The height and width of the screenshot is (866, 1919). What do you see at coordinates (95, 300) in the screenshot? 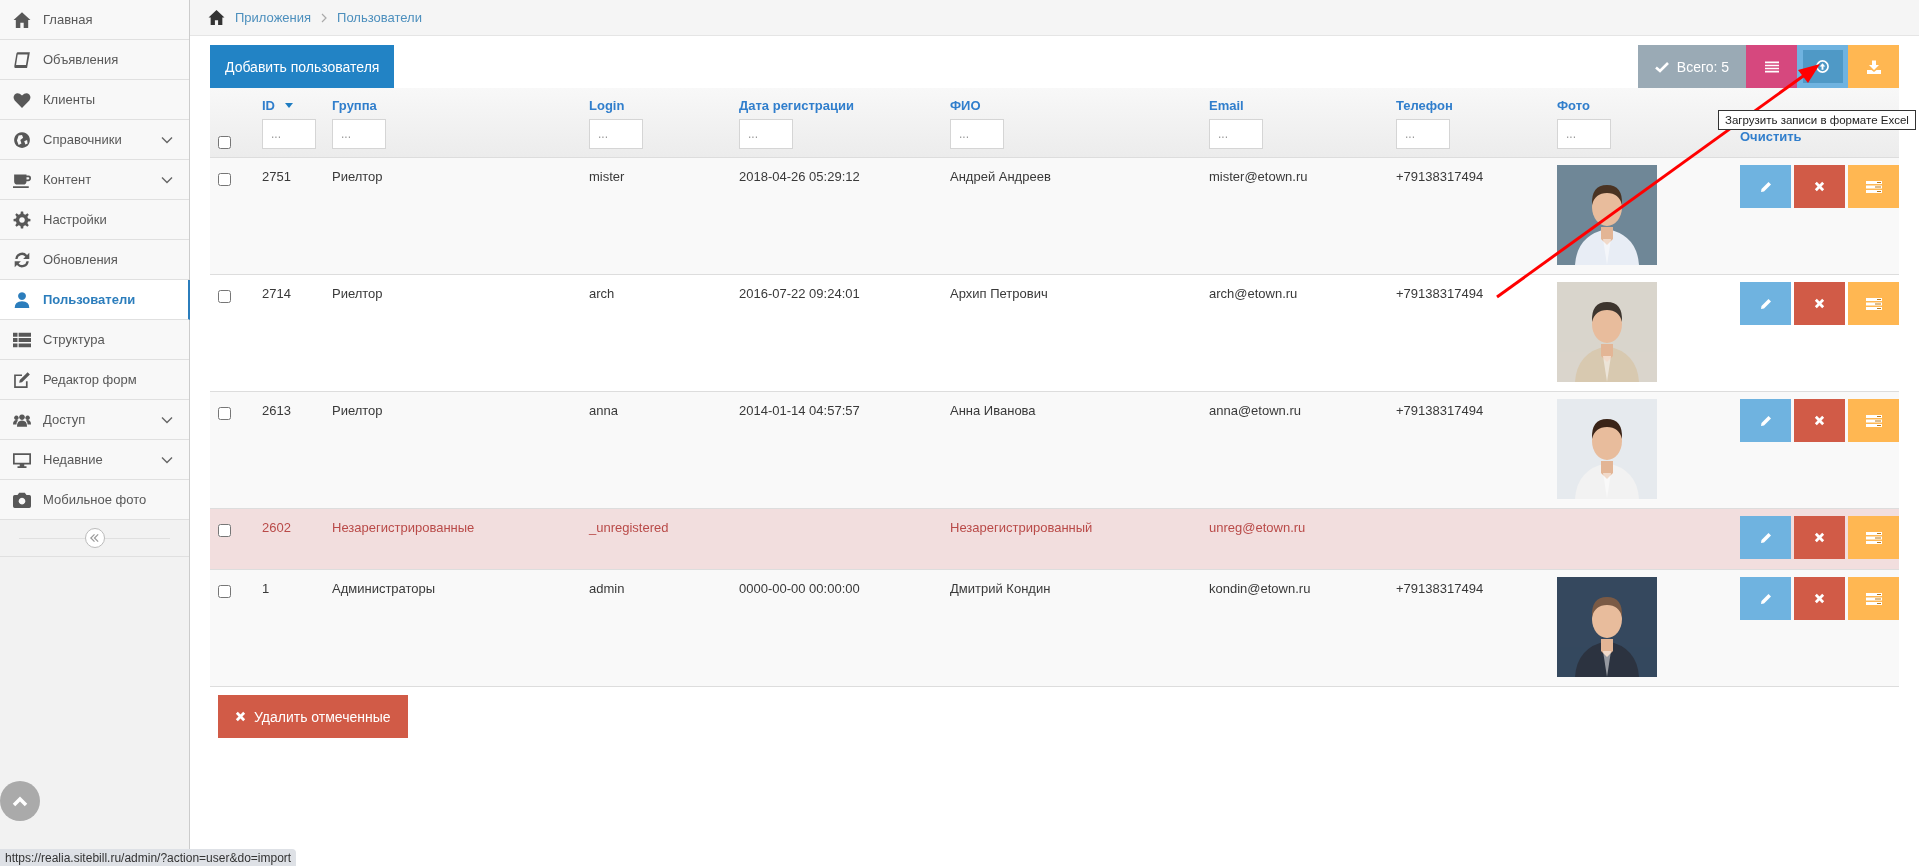
I see `sidebar-item: Пользователи` at bounding box center [95, 300].